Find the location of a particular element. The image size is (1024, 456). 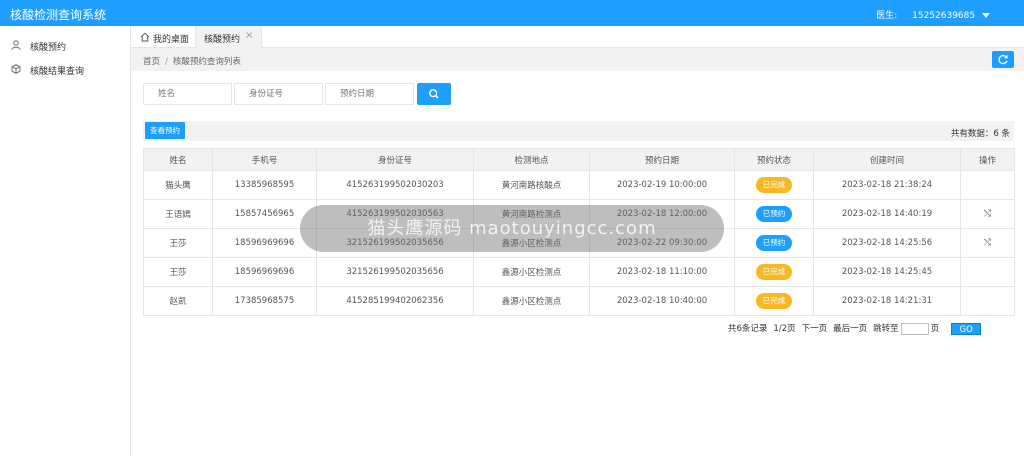

table-toolbar: 查看预约 共有数据：6 条 is located at coordinates (578, 131).